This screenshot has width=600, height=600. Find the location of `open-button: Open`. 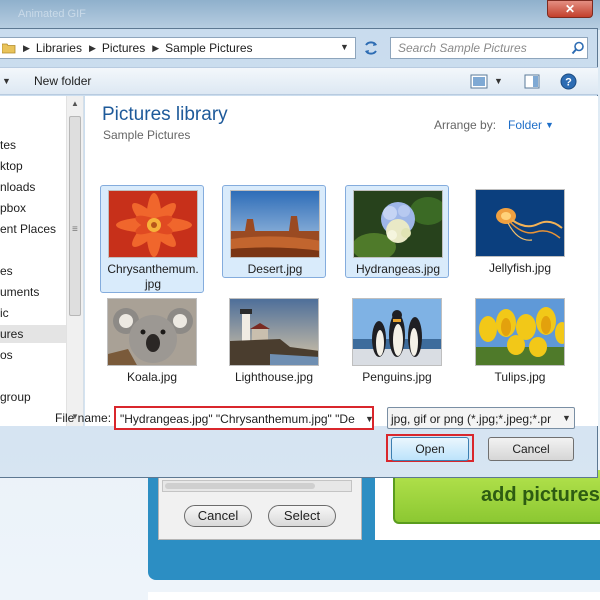

open-button: Open is located at coordinates (430, 449).